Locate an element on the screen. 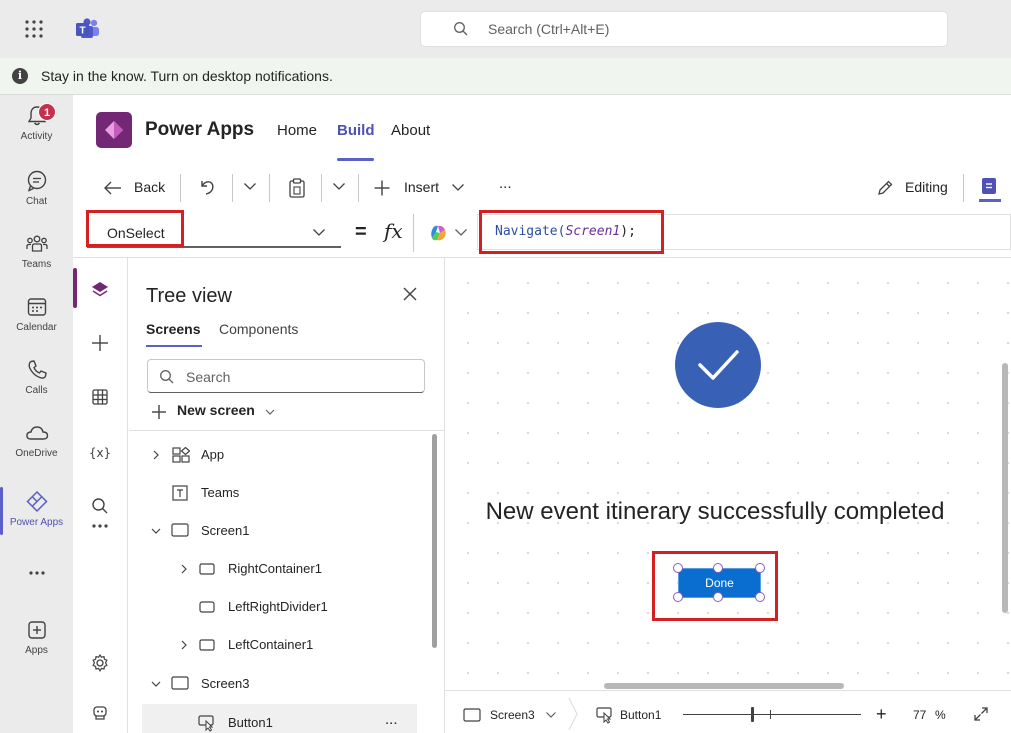  rail-item-calendar: Calendar is located at coordinates (36, 324).